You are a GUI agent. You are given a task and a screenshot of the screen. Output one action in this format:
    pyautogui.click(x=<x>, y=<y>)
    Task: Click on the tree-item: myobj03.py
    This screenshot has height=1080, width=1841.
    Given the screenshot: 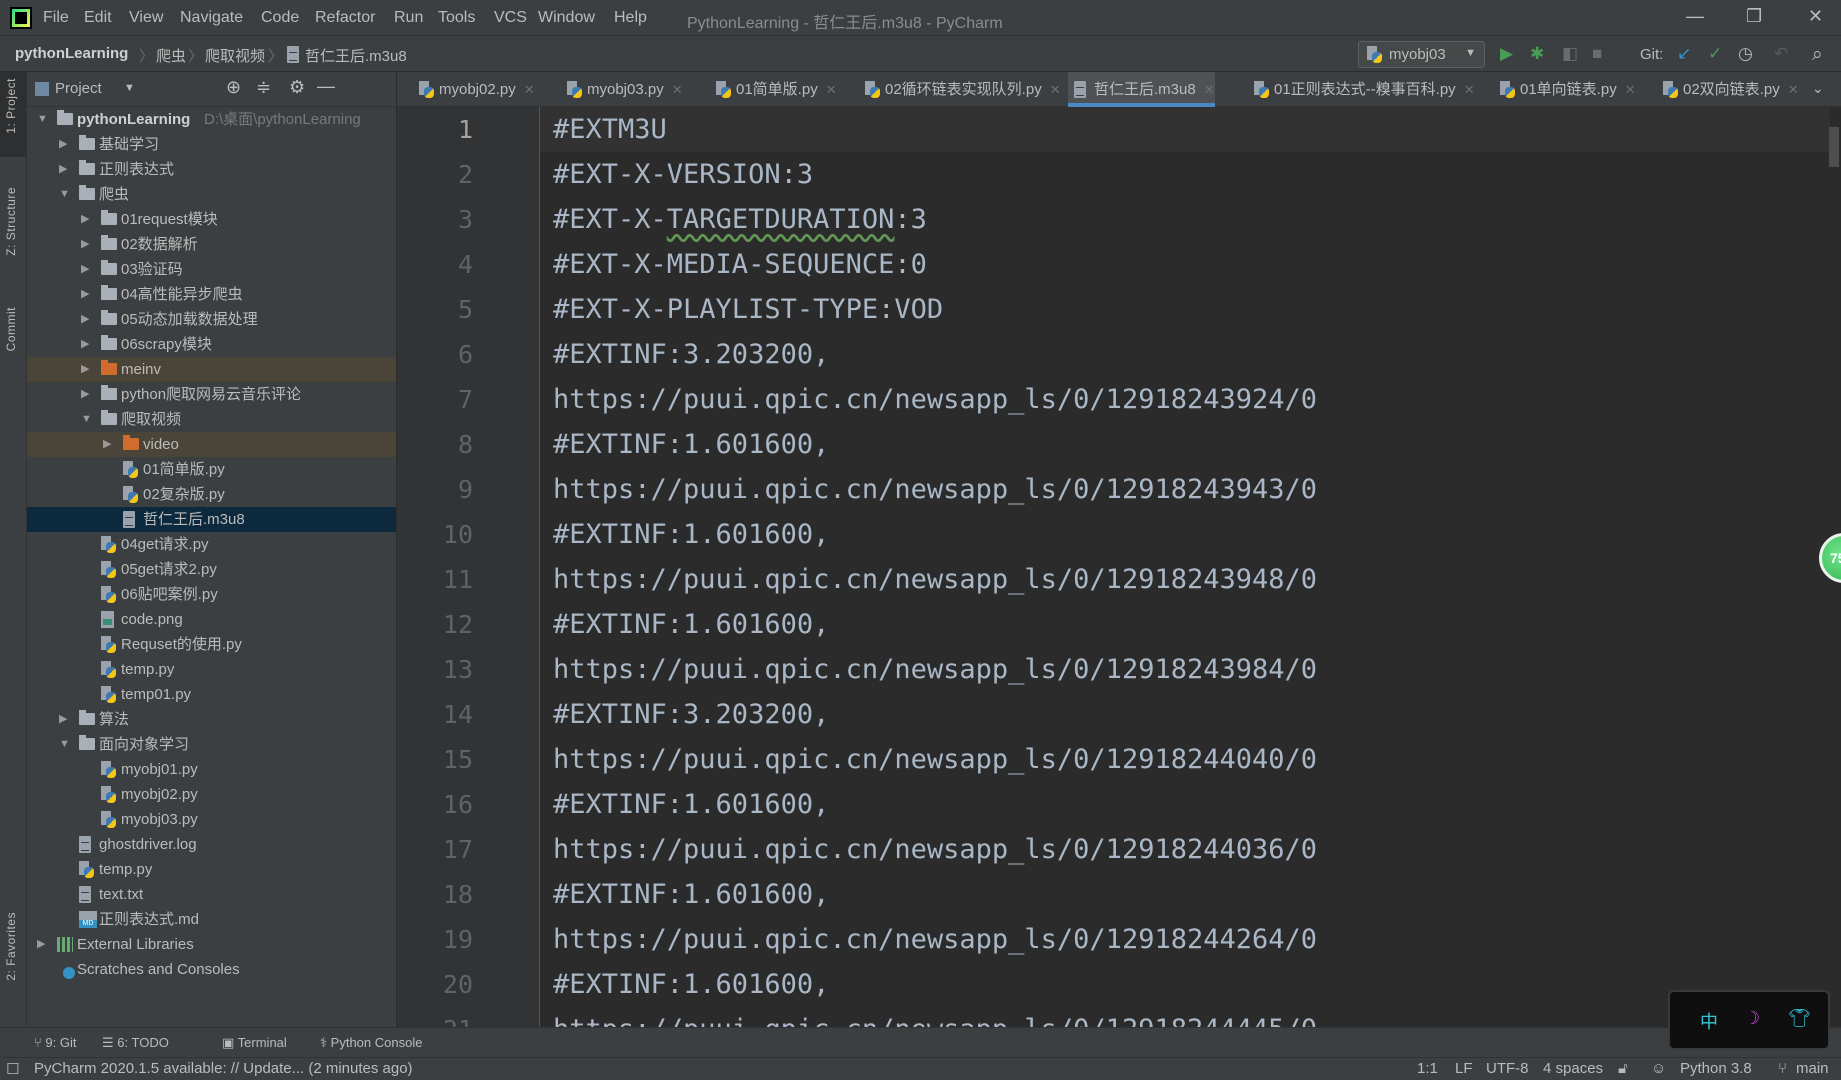 What is the action you would take?
    pyautogui.click(x=211, y=819)
    